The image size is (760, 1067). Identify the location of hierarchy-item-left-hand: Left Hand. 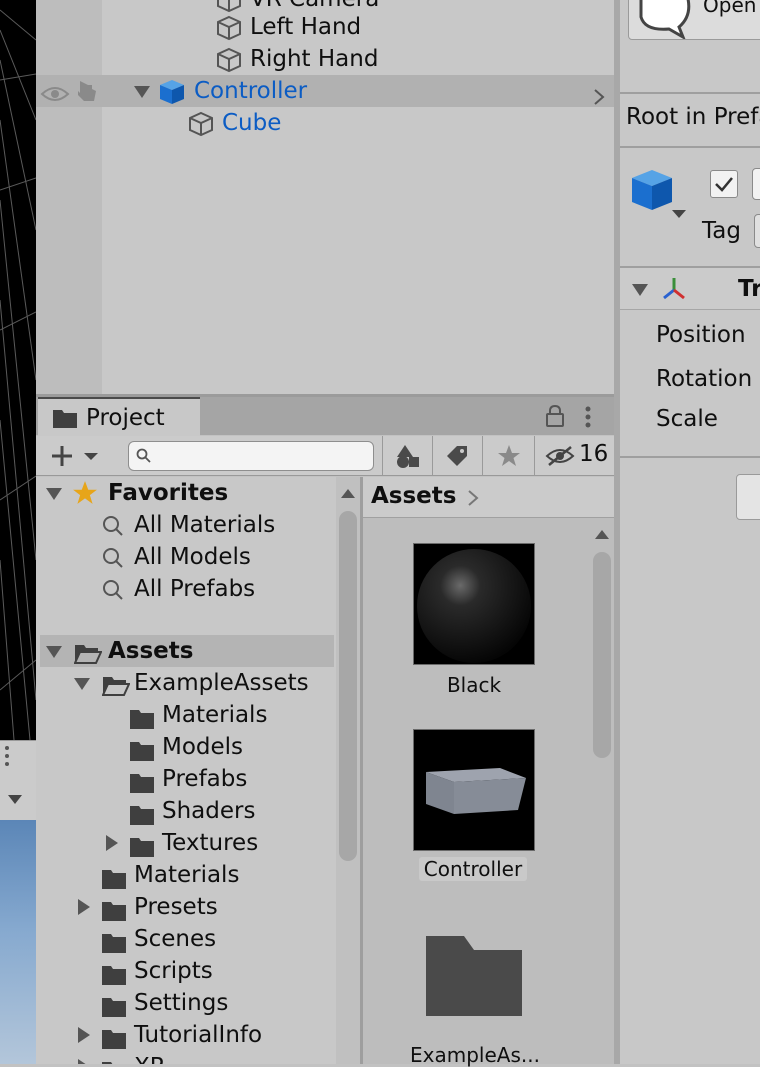
(325, 27).